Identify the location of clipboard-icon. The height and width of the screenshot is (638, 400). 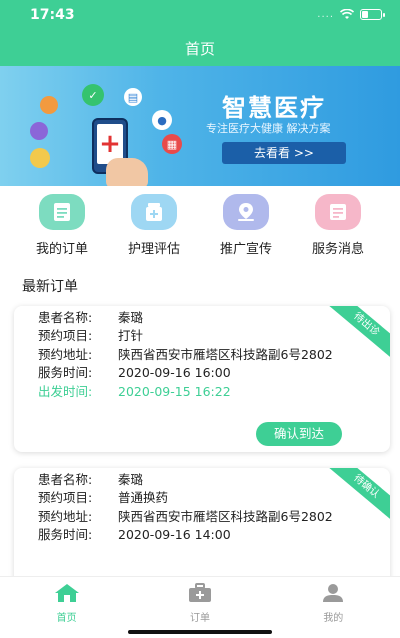
(62, 212).